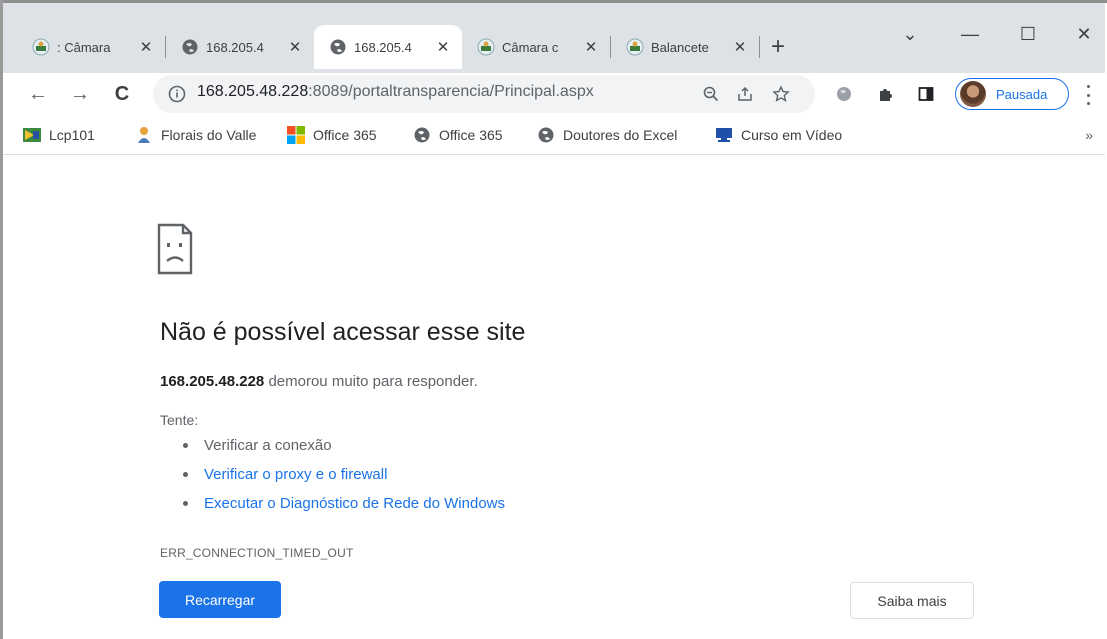 The width and height of the screenshot is (1107, 639). What do you see at coordinates (886, 94) in the screenshot?
I see `extensions-puzzle-icon` at bounding box center [886, 94].